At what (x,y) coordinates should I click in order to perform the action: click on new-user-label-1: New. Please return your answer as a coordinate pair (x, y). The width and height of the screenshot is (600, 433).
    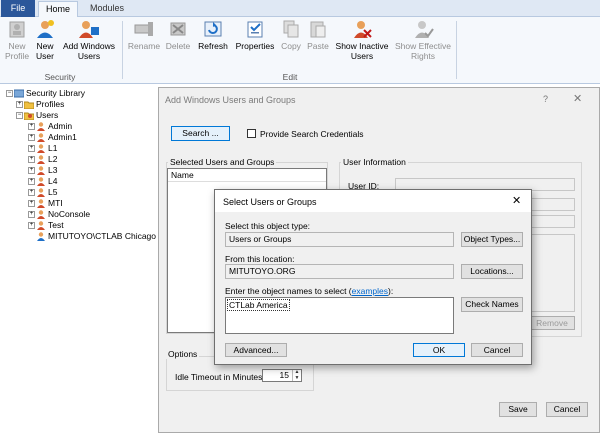
    Looking at the image, I should click on (45, 46).